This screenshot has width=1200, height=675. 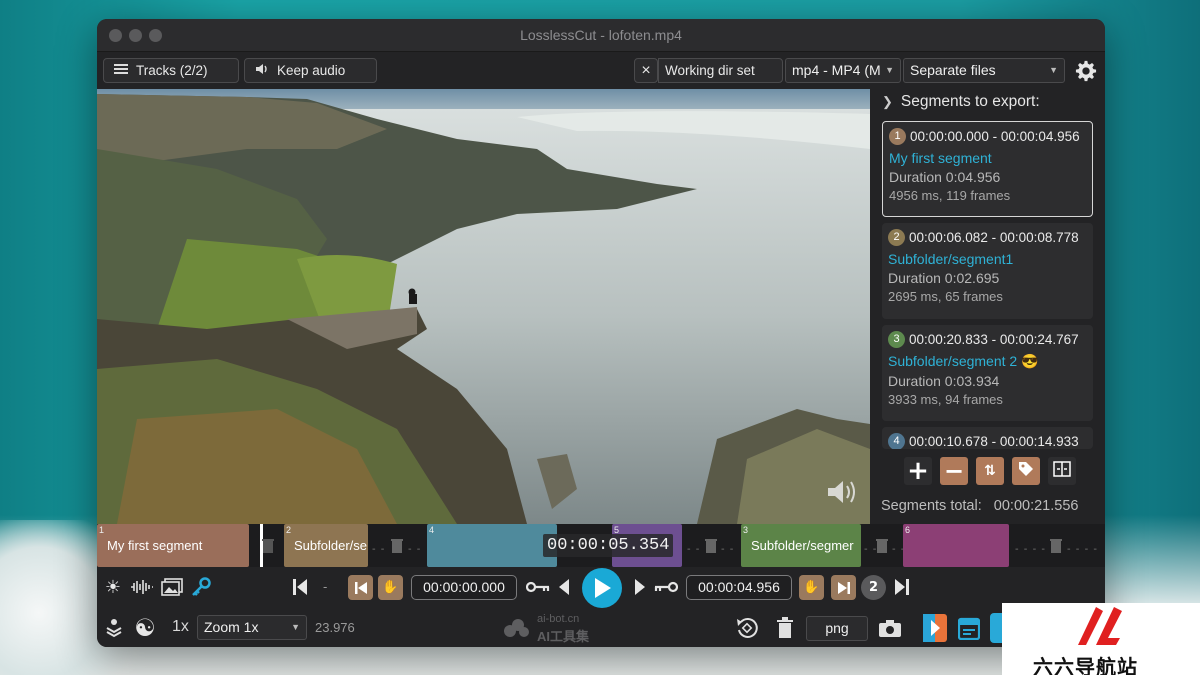 What do you see at coordinates (969, 628) in the screenshot?
I see `calendar-icon` at bounding box center [969, 628].